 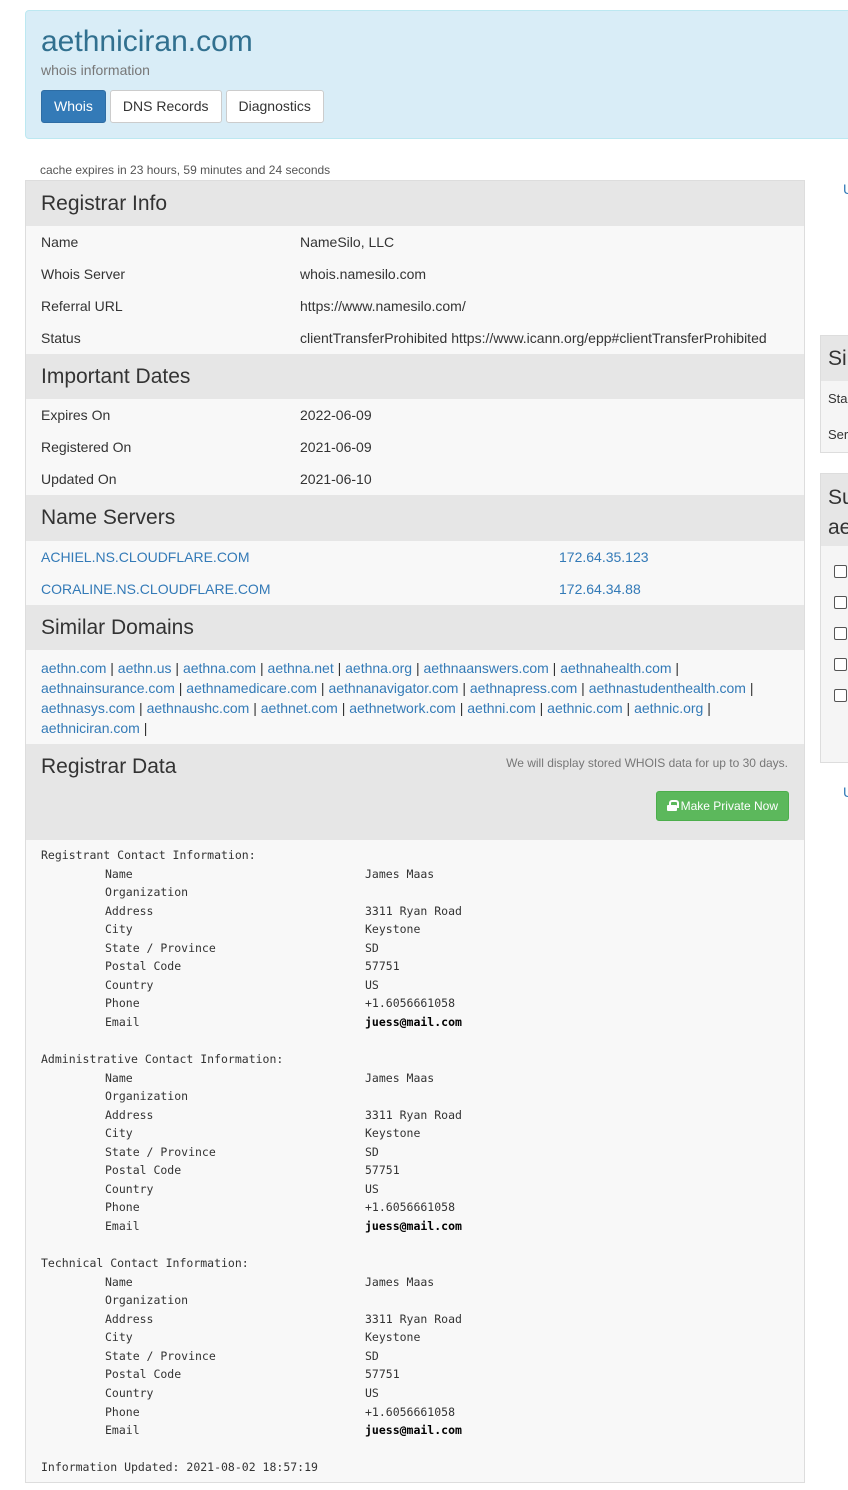 I want to click on site-info-row: Ser, so click(x=838, y=434).